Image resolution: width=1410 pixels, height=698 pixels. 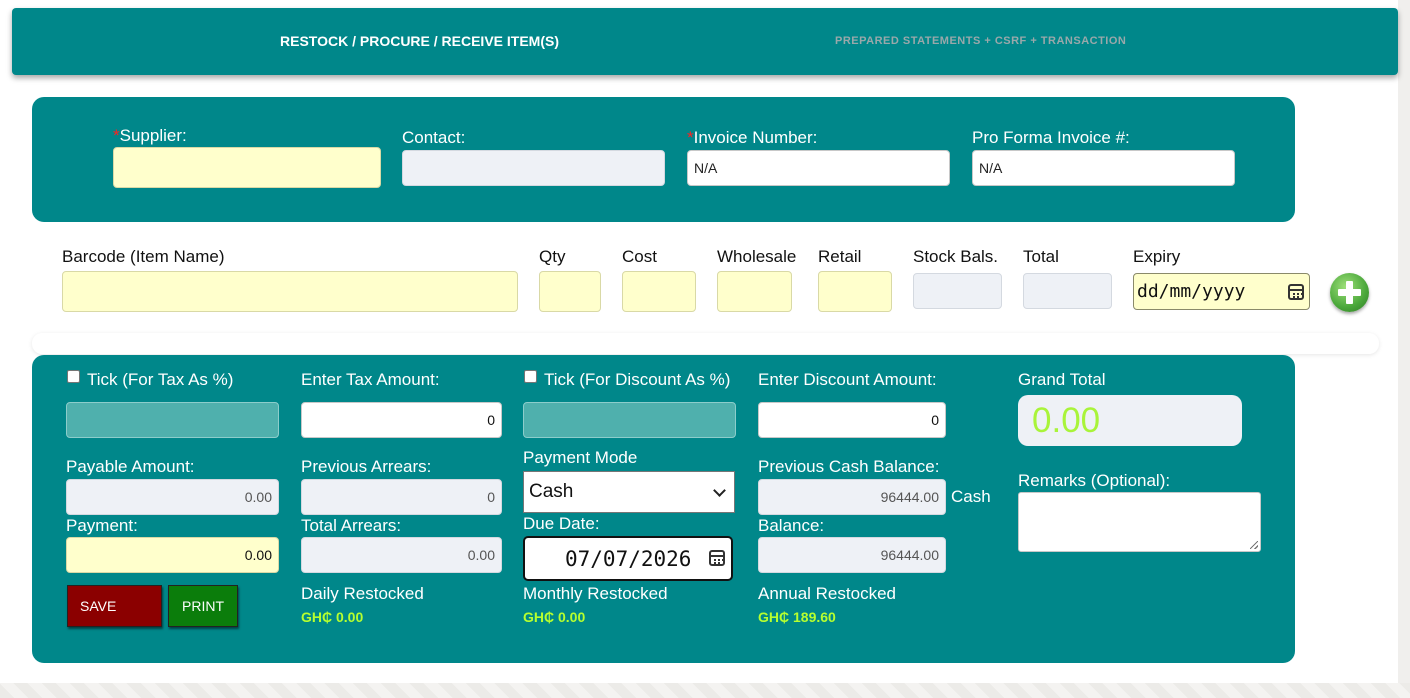 I want to click on page-right-margin, so click(x=1404, y=349).